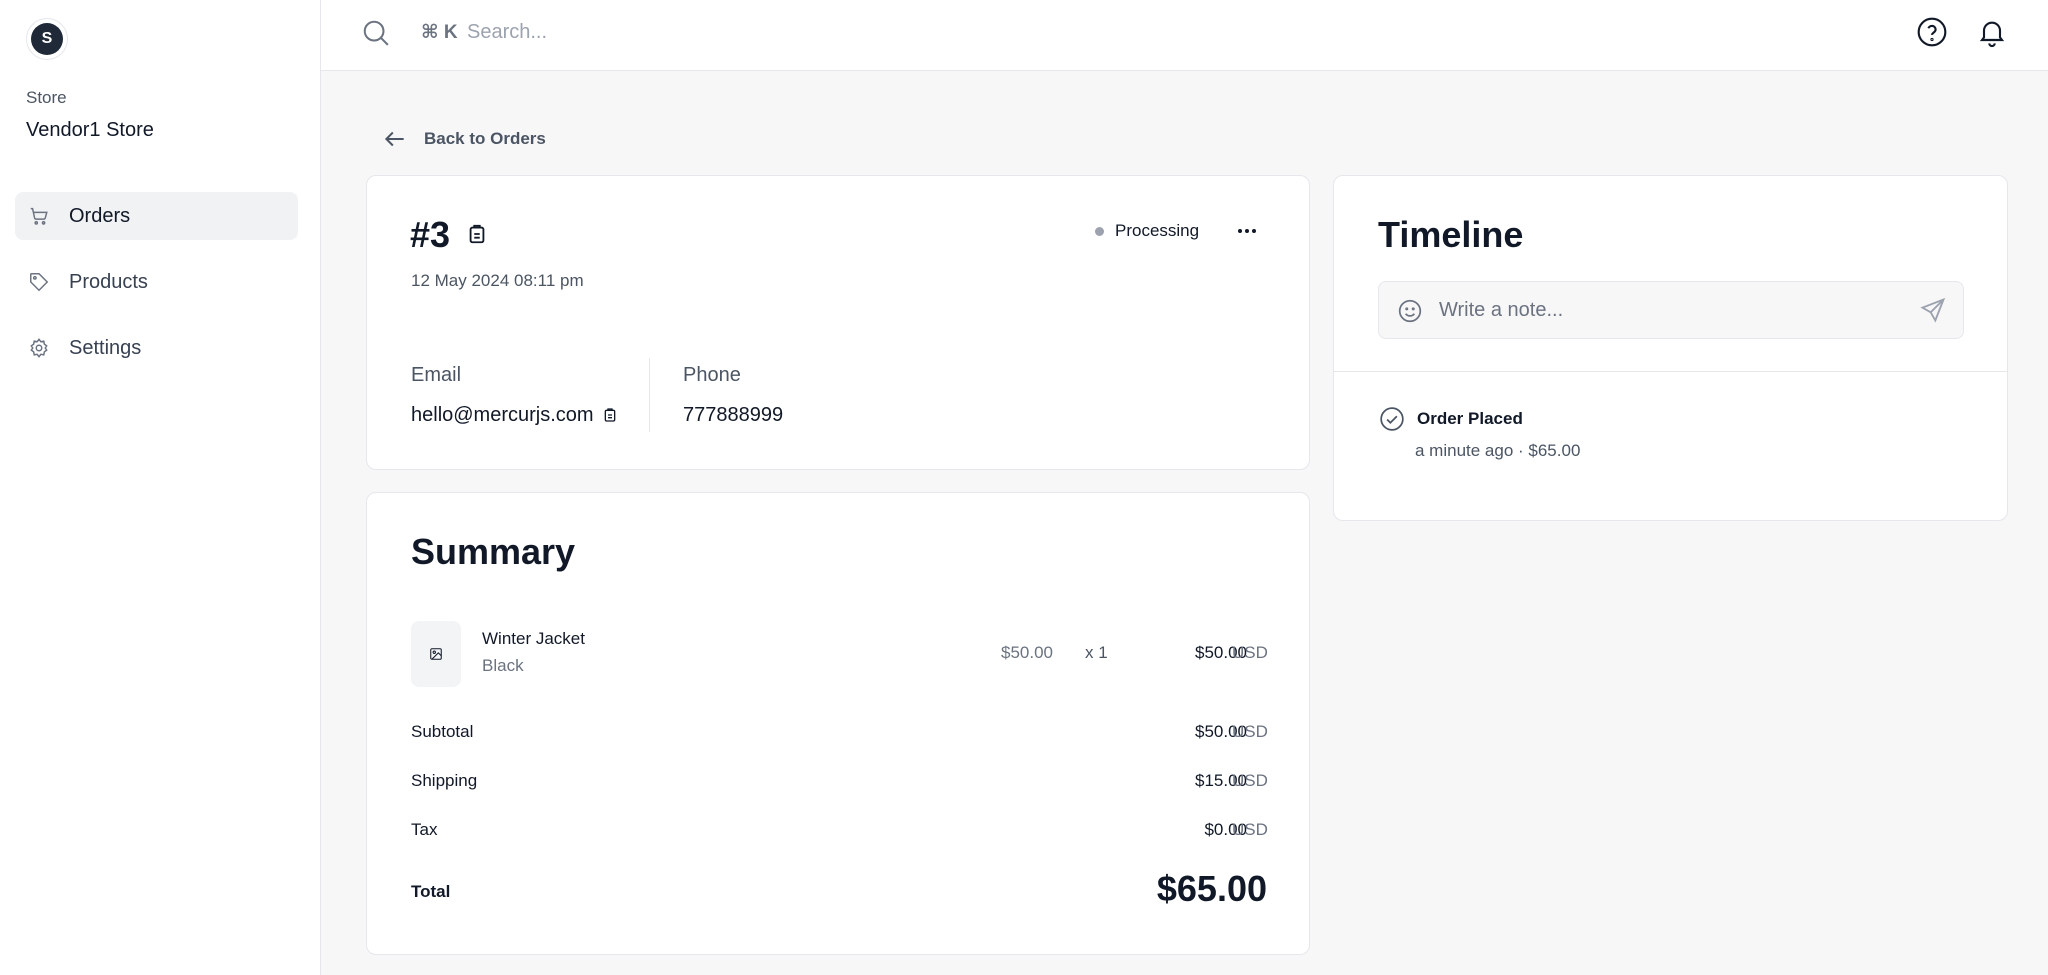 The width and height of the screenshot is (2048, 975). I want to click on item-thumbnail, so click(436, 654).